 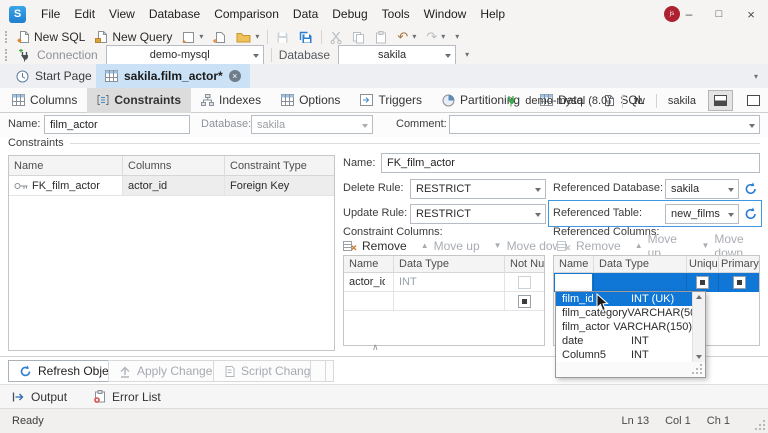 I want to click on table-row: actor_id INT, so click(x=444, y=282).